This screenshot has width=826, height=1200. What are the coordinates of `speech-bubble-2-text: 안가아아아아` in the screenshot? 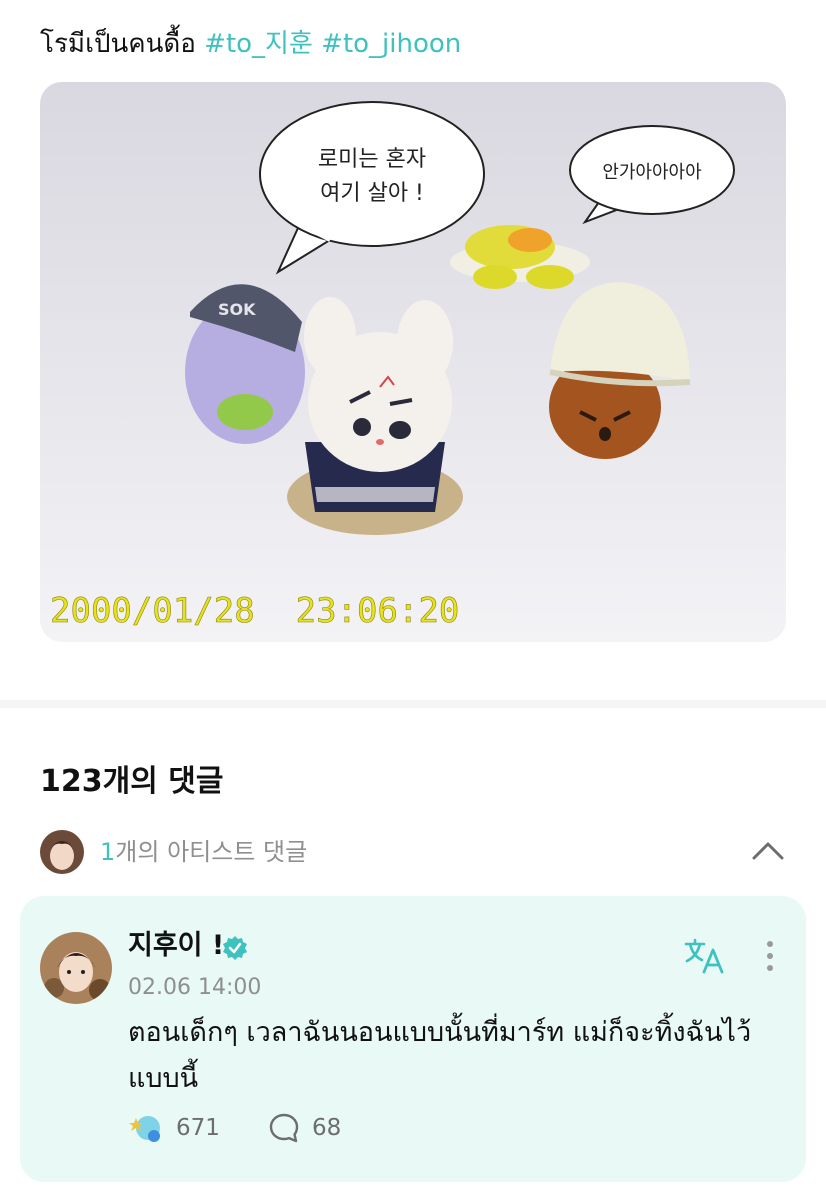 It's located at (652, 172).